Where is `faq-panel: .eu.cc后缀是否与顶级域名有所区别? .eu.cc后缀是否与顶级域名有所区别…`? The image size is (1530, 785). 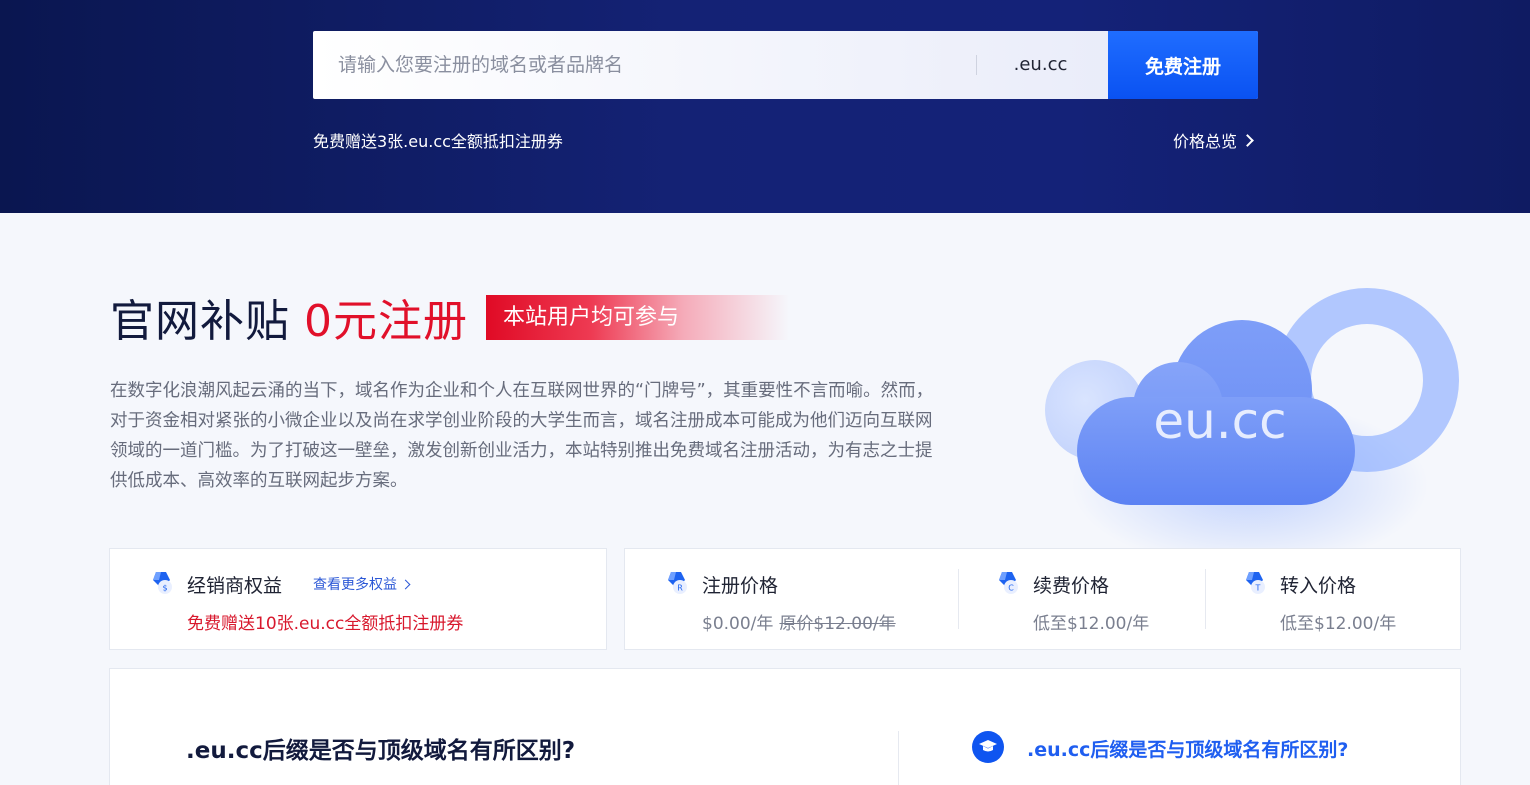 faq-panel: .eu.cc后缀是否与顶级域名有所区别? .eu.cc后缀是否与顶级域名有所区别… is located at coordinates (785, 726).